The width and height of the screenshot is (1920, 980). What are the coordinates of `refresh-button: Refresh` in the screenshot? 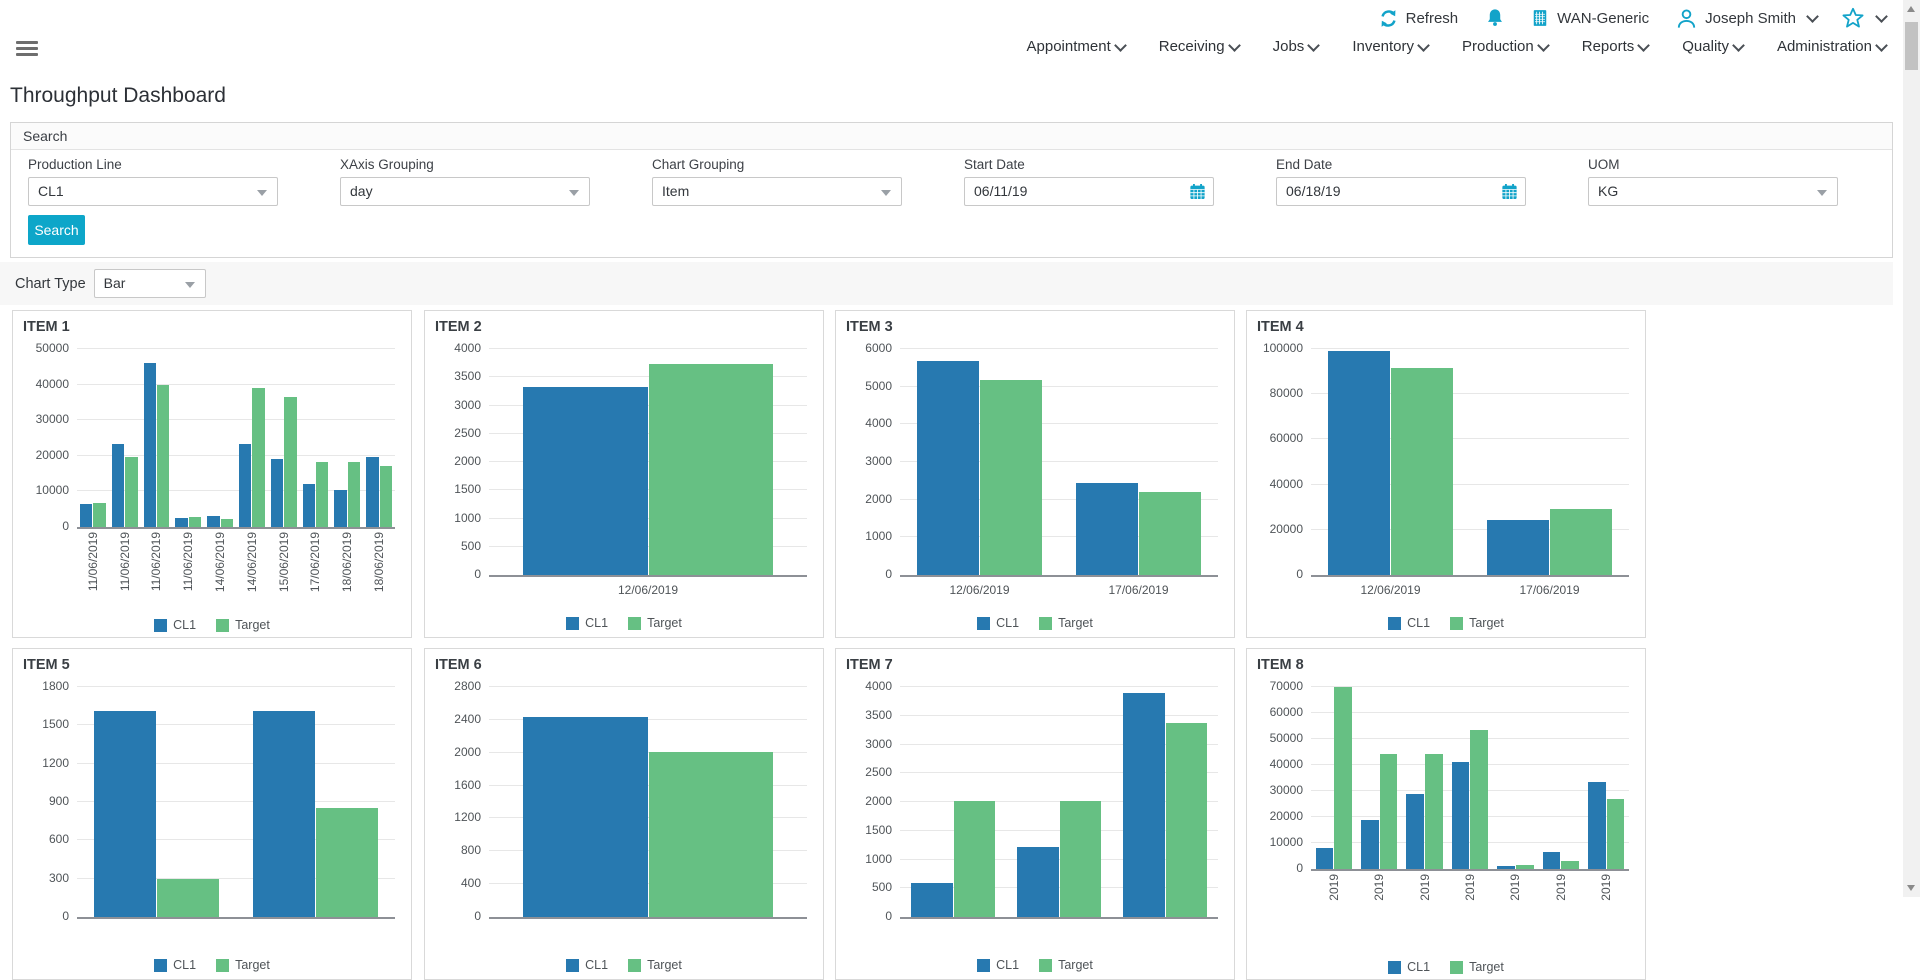 It's located at (1418, 18).